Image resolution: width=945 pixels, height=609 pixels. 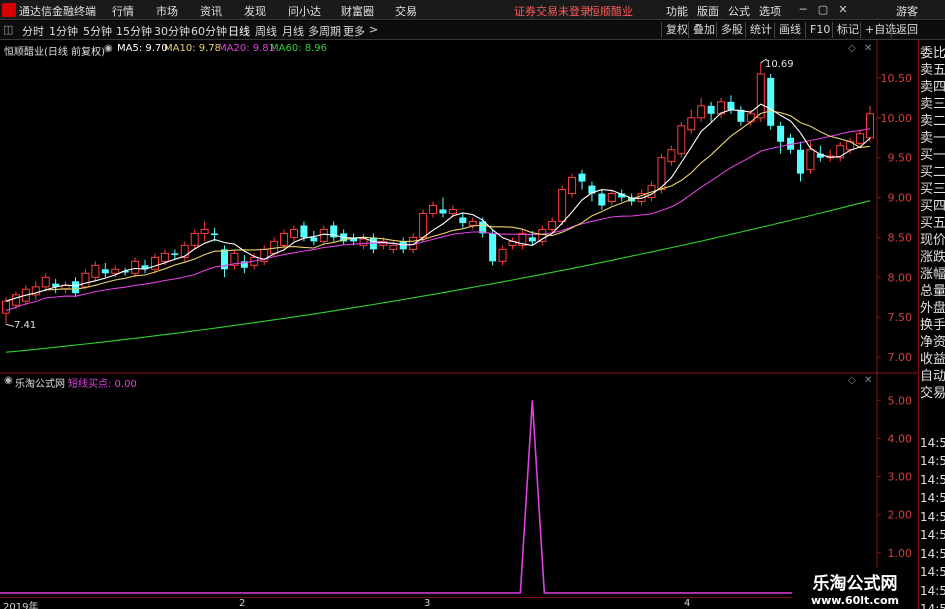 I want to click on price-tick-label: 9.00, so click(x=900, y=198).